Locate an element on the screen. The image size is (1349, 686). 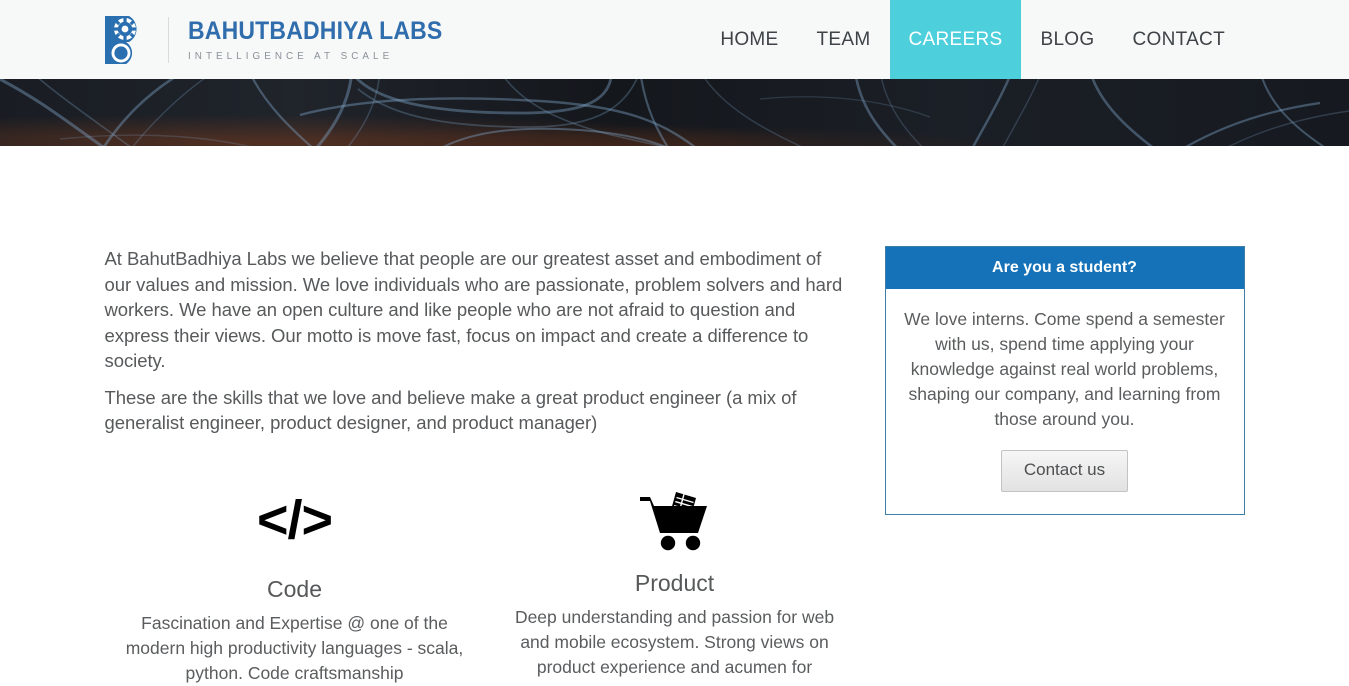
brand-name: BAHUTBADHIYA LABS is located at coordinates (315, 31).